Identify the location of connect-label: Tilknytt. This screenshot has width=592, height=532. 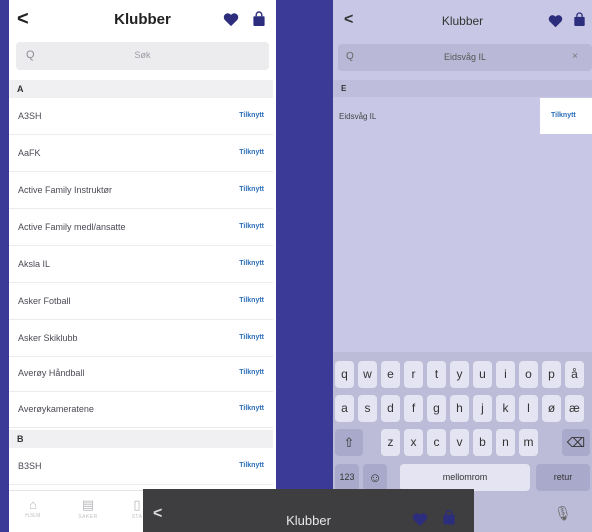
(563, 115).